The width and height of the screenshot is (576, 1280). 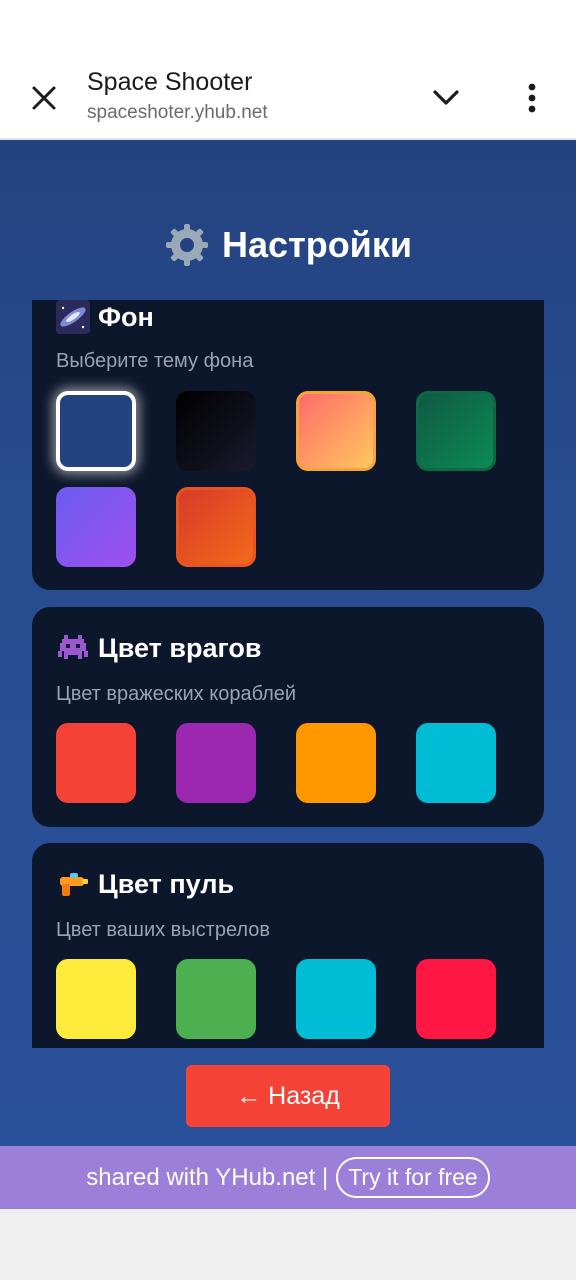 What do you see at coordinates (170, 82) in the screenshot?
I see `app-title: Space Shooter` at bounding box center [170, 82].